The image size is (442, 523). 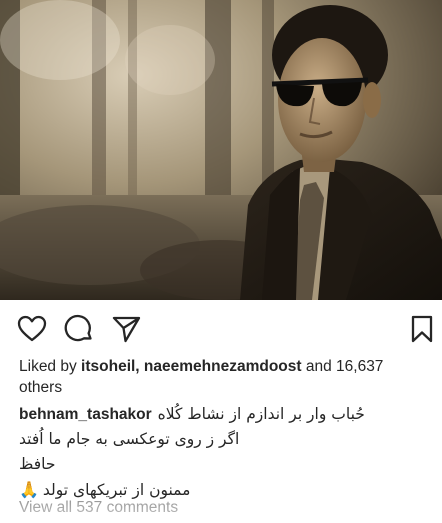 What do you see at coordinates (85, 414) in the screenshot?
I see `caption-username: behnam_tashakor` at bounding box center [85, 414].